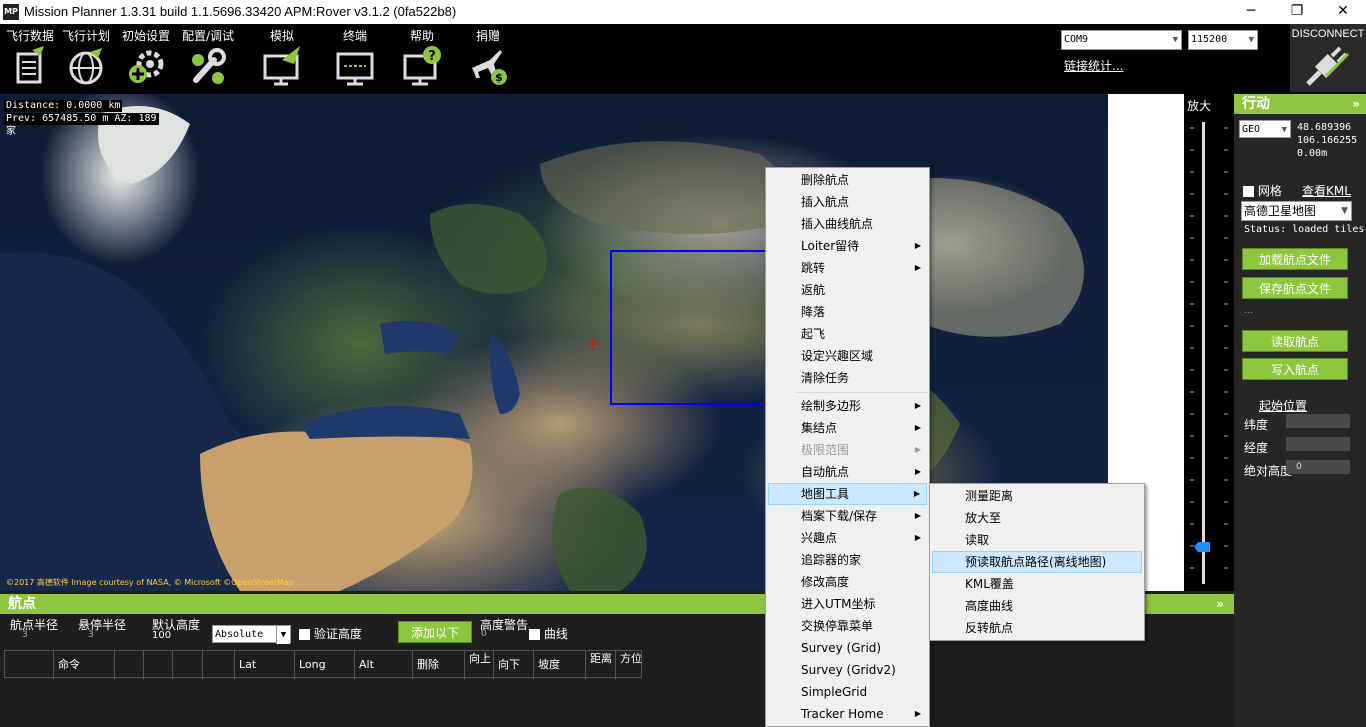 The image size is (1366, 727). I want to click on column-header: 删除, so click(439, 665).